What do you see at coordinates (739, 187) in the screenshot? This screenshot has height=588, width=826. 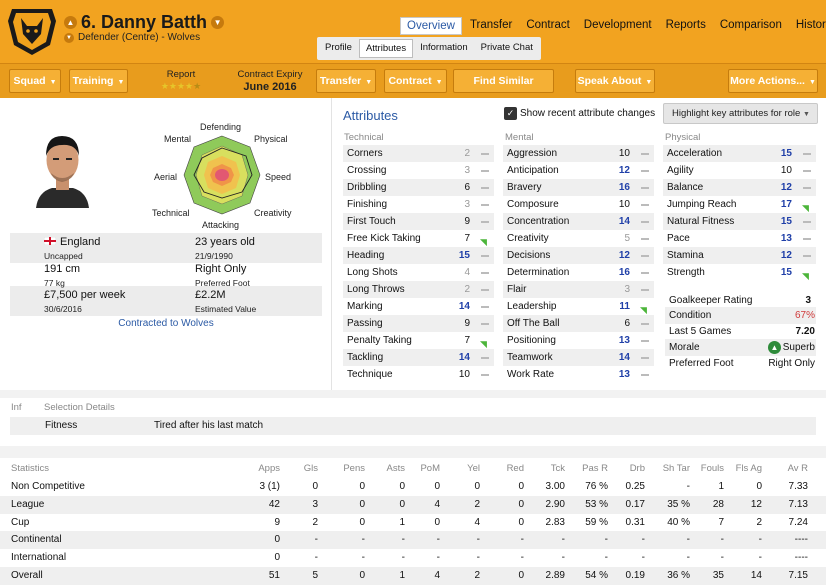 I see `attribute-row: Balance 12` at bounding box center [739, 187].